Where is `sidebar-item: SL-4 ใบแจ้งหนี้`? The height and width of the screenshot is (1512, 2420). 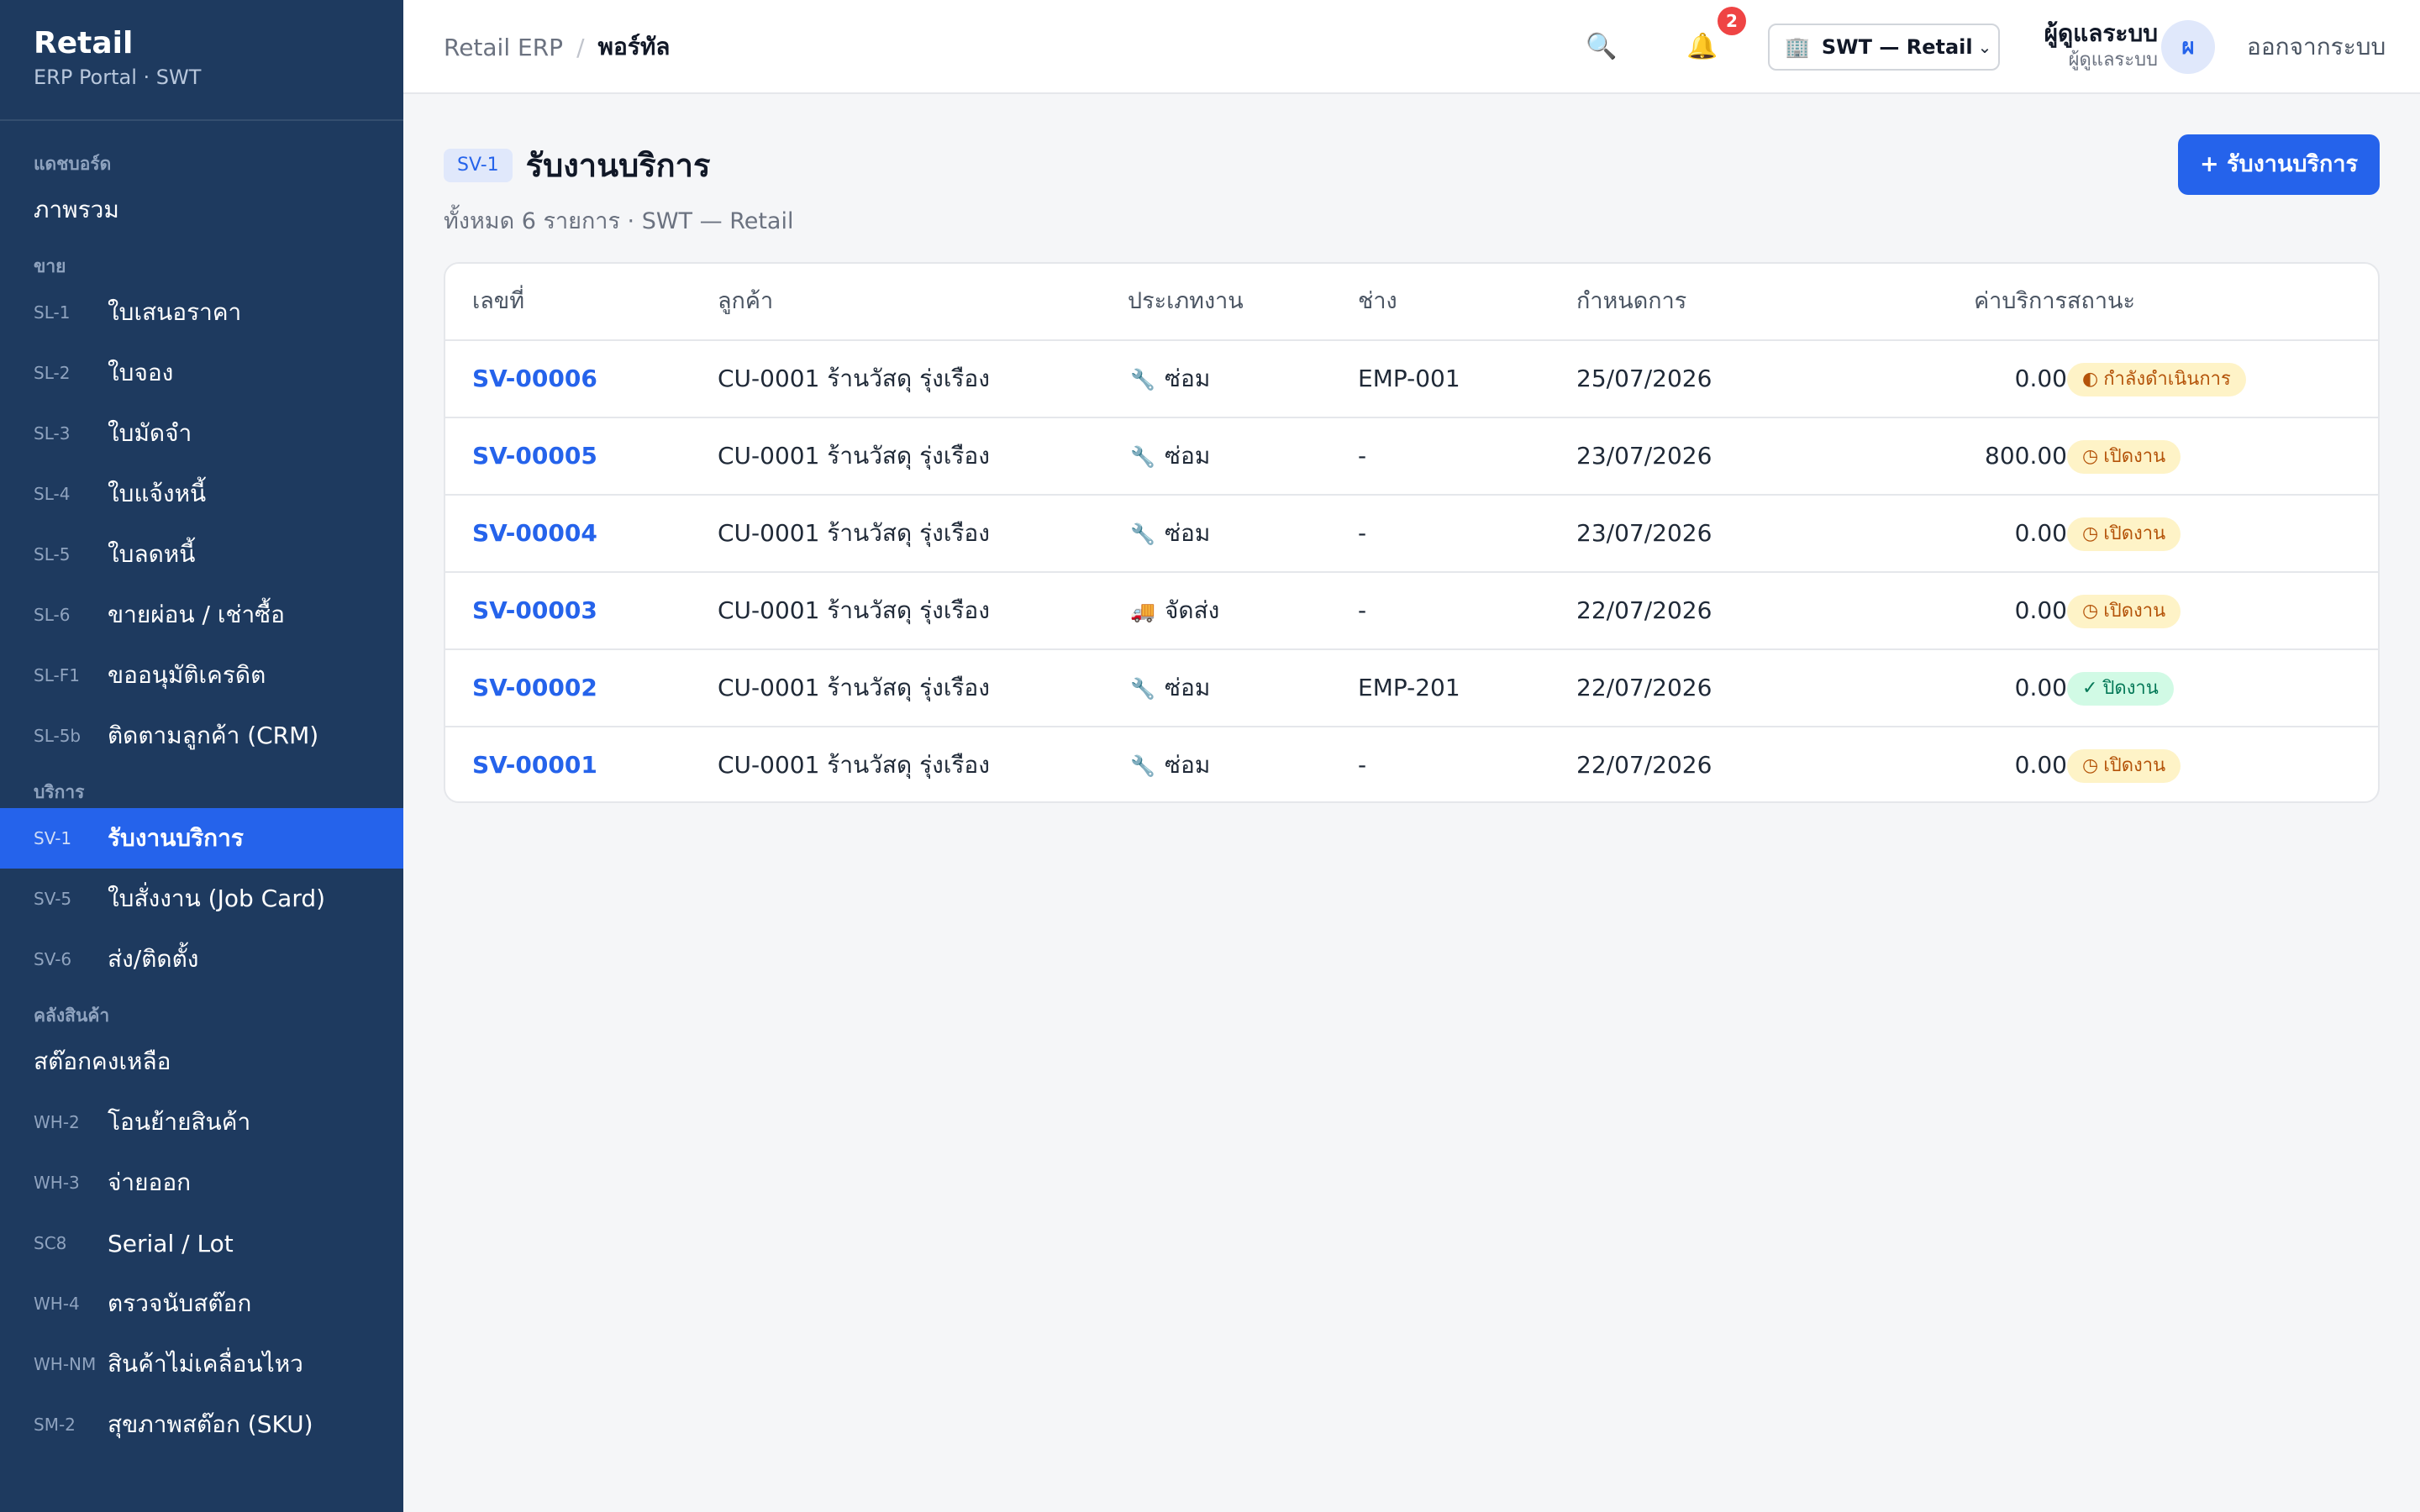
sidebar-item: SL-4 ใบแจ้งหนี้ is located at coordinates (202, 494).